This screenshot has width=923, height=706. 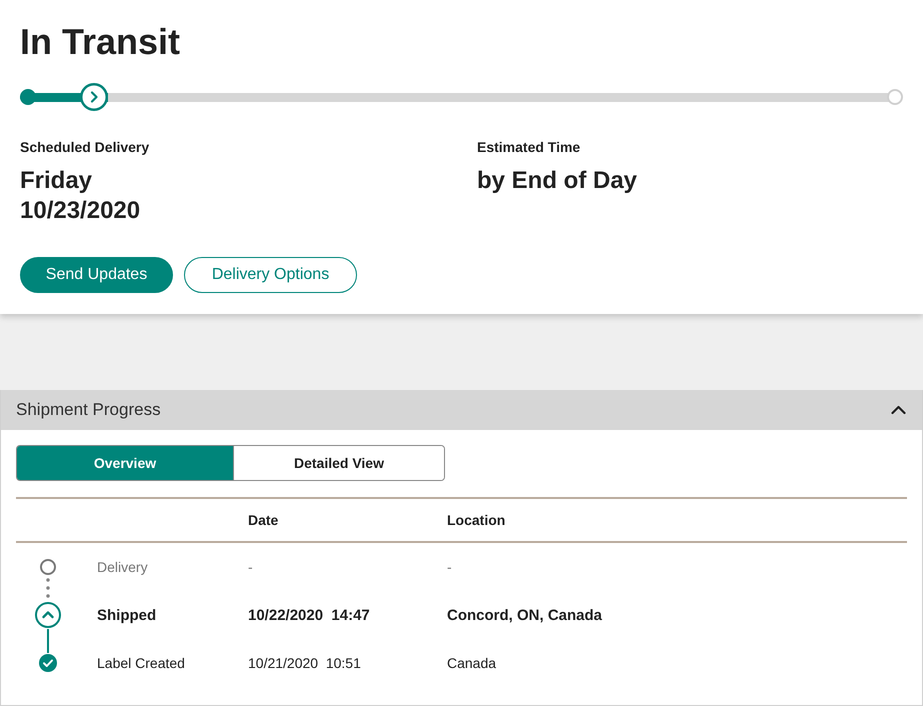 What do you see at coordinates (528, 147) in the screenshot?
I see `detail-label: Estimated Time` at bounding box center [528, 147].